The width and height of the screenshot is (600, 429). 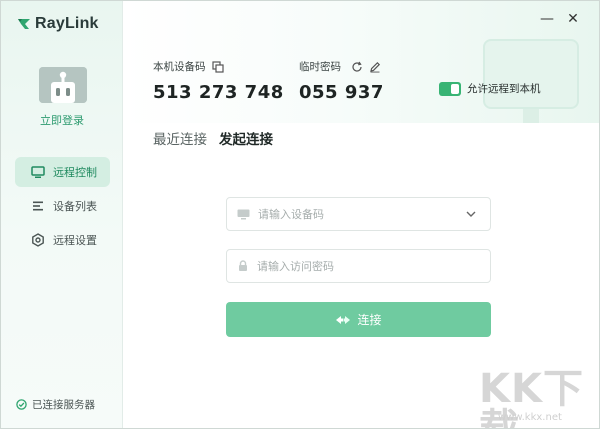 I want to click on sidebar-nav: 远程控制 设备列表 远程设置, so click(x=62, y=208).